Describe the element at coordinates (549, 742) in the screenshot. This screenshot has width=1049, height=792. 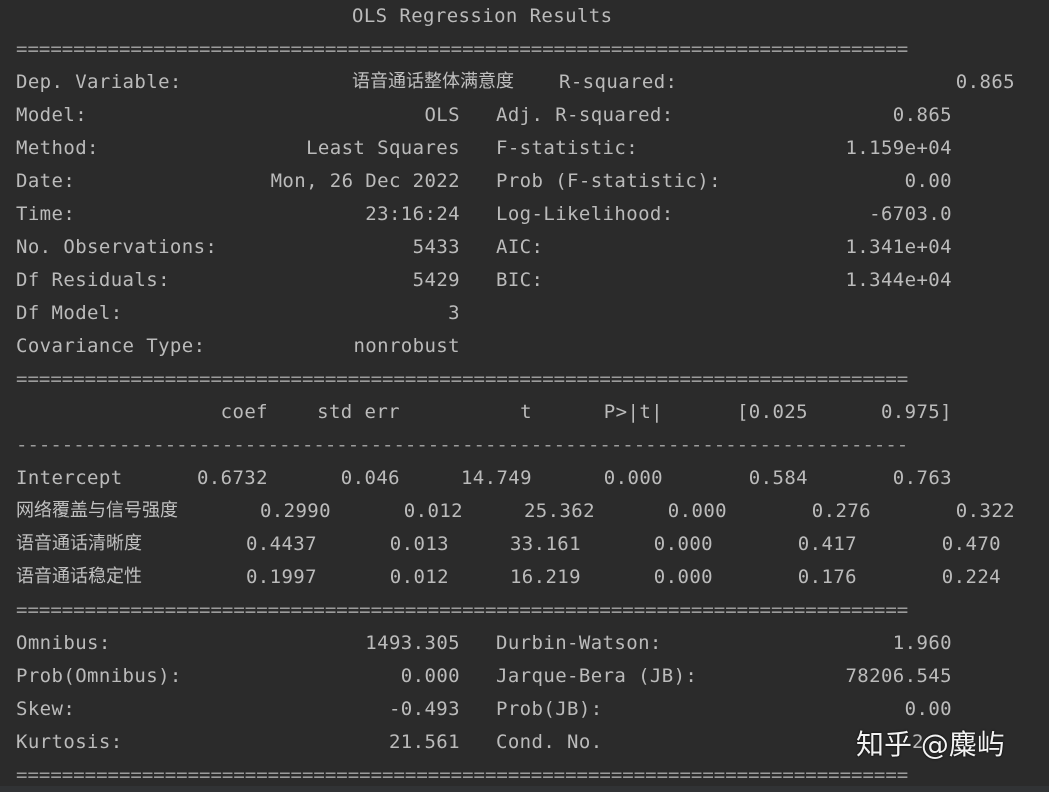
I see `diagnostic-label: Cond. No.` at that location.